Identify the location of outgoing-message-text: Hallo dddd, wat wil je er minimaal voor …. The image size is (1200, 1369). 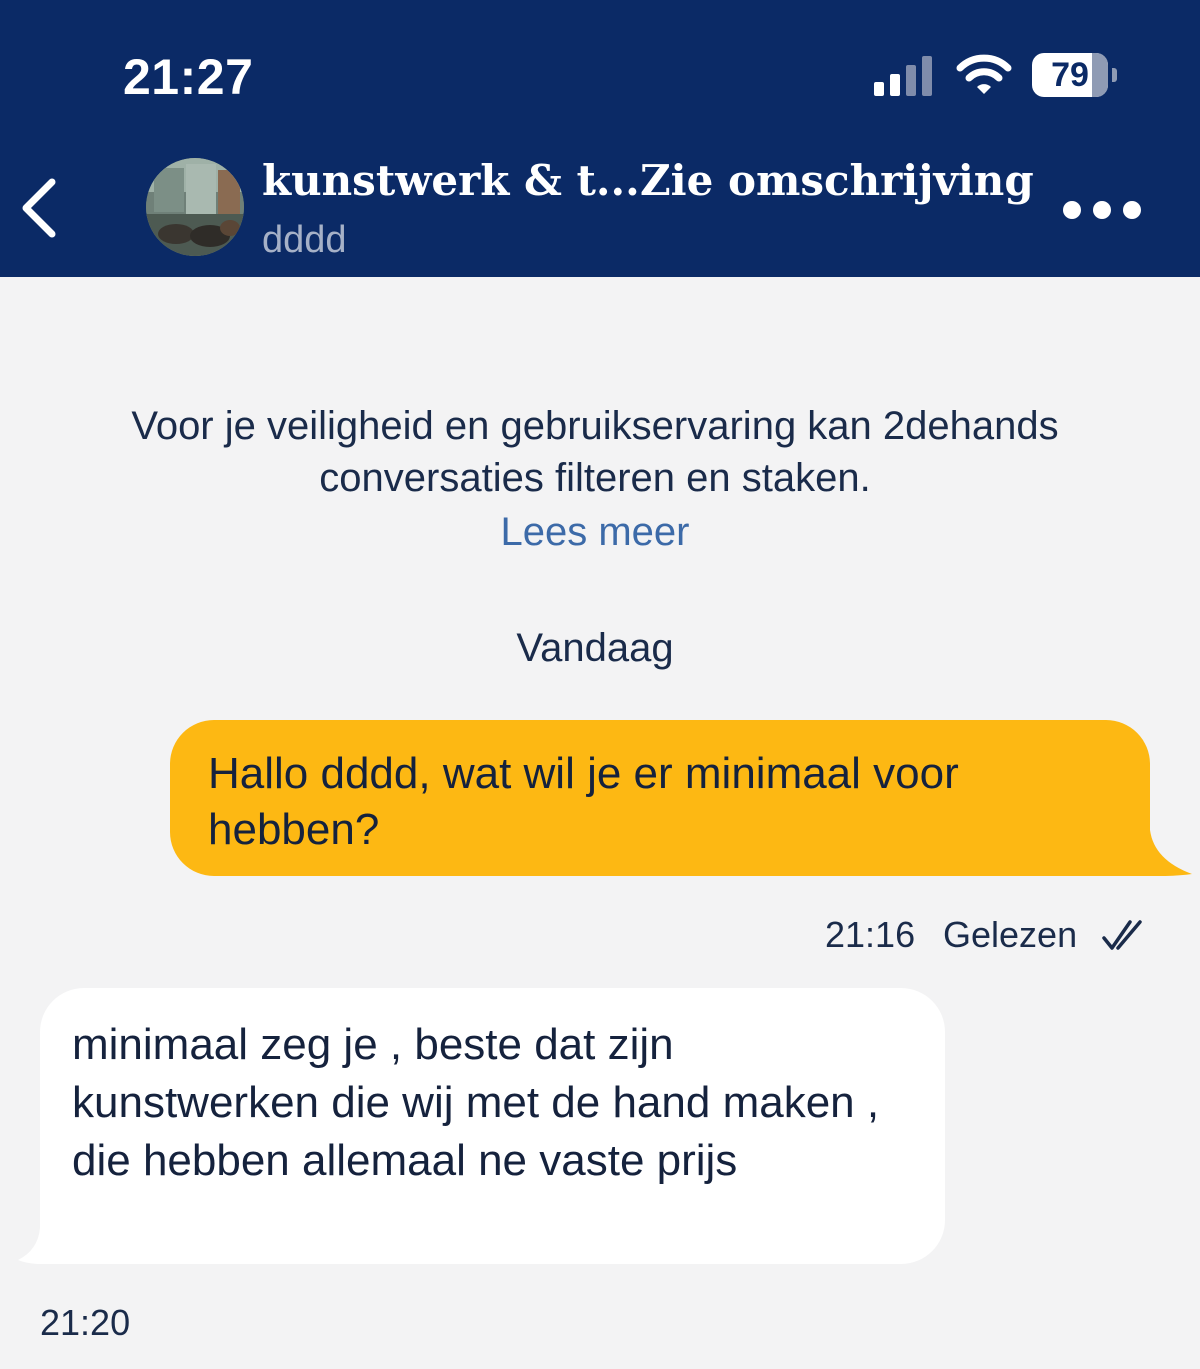
(583, 801).